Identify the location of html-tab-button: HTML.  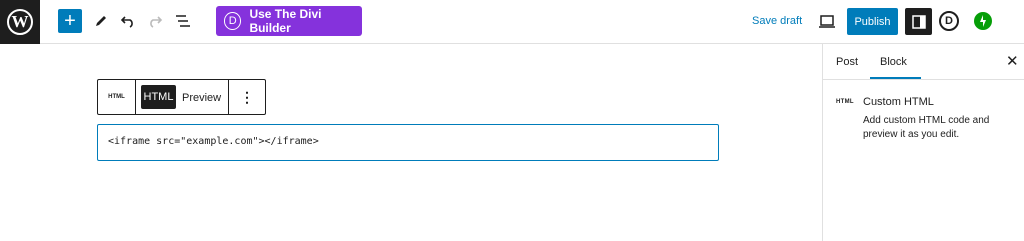
(158, 97).